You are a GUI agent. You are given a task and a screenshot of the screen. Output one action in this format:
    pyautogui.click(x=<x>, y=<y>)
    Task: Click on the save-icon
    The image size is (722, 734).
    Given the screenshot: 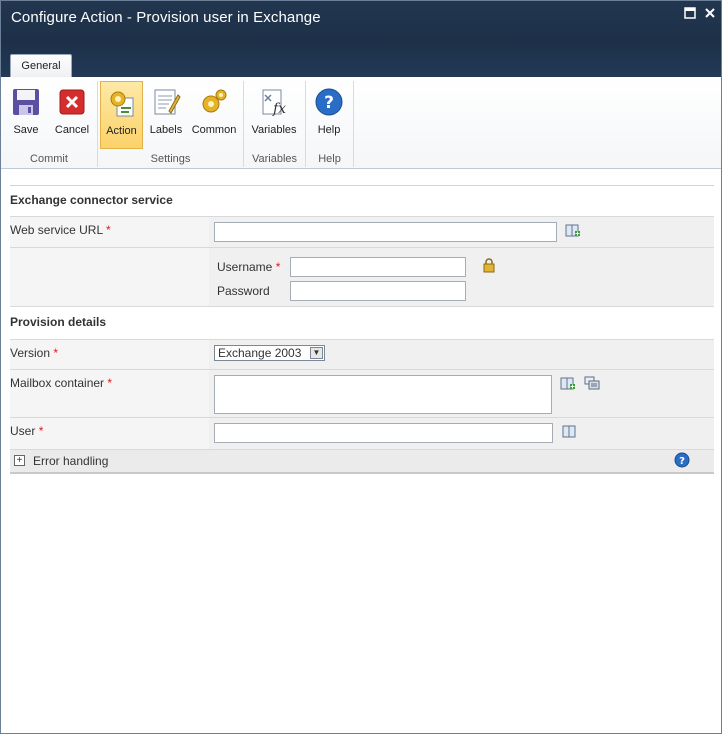 What is the action you would take?
    pyautogui.click(x=26, y=102)
    